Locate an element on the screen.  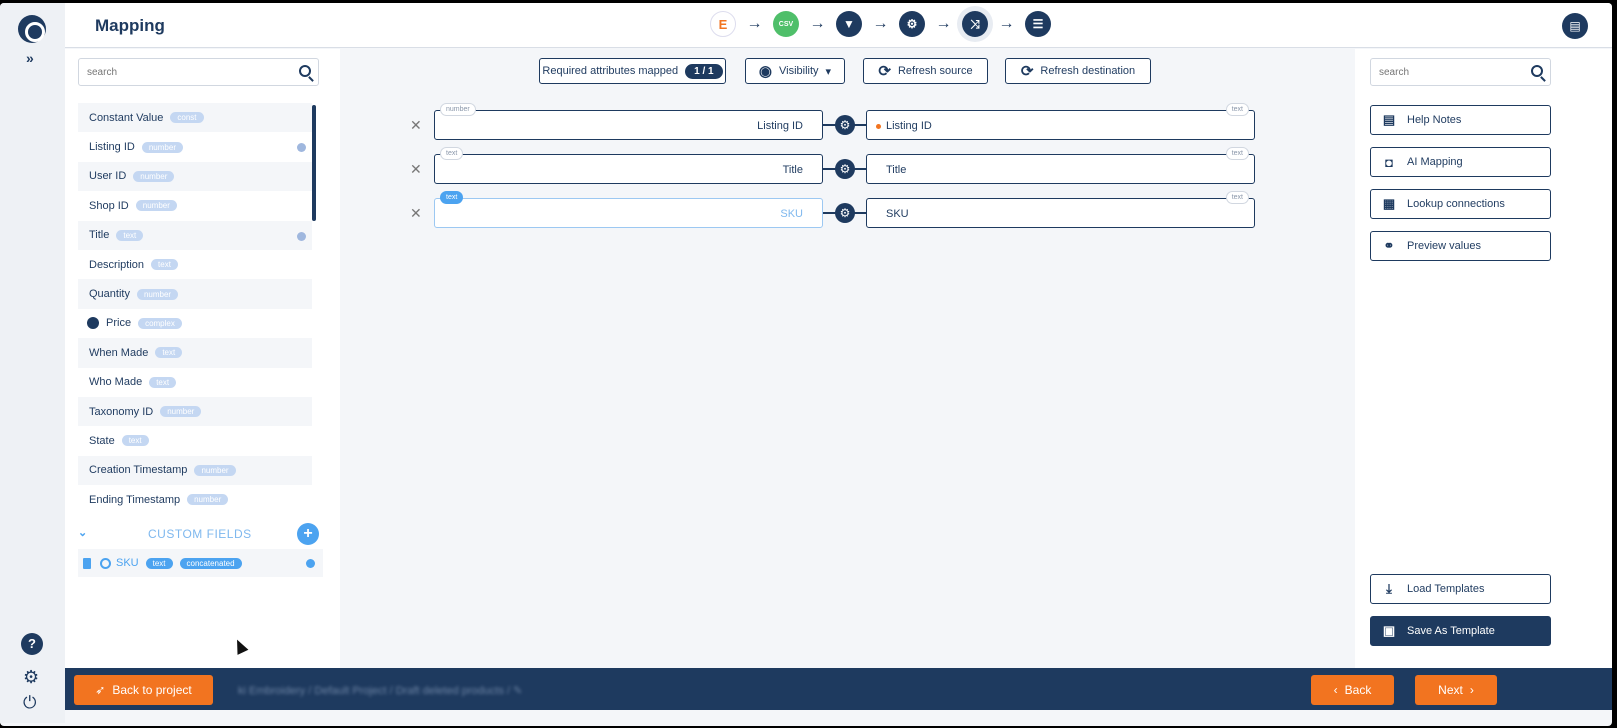
back-to-project-button: ➶ Back to project is located at coordinates (143, 690).